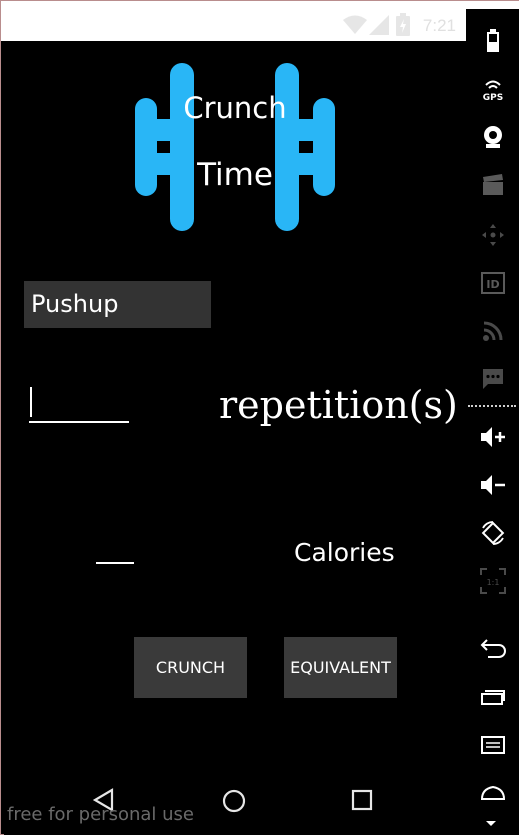 Image resolution: width=519 pixels, height=835 pixels. I want to click on scale-button: 1:1, so click(492, 581).